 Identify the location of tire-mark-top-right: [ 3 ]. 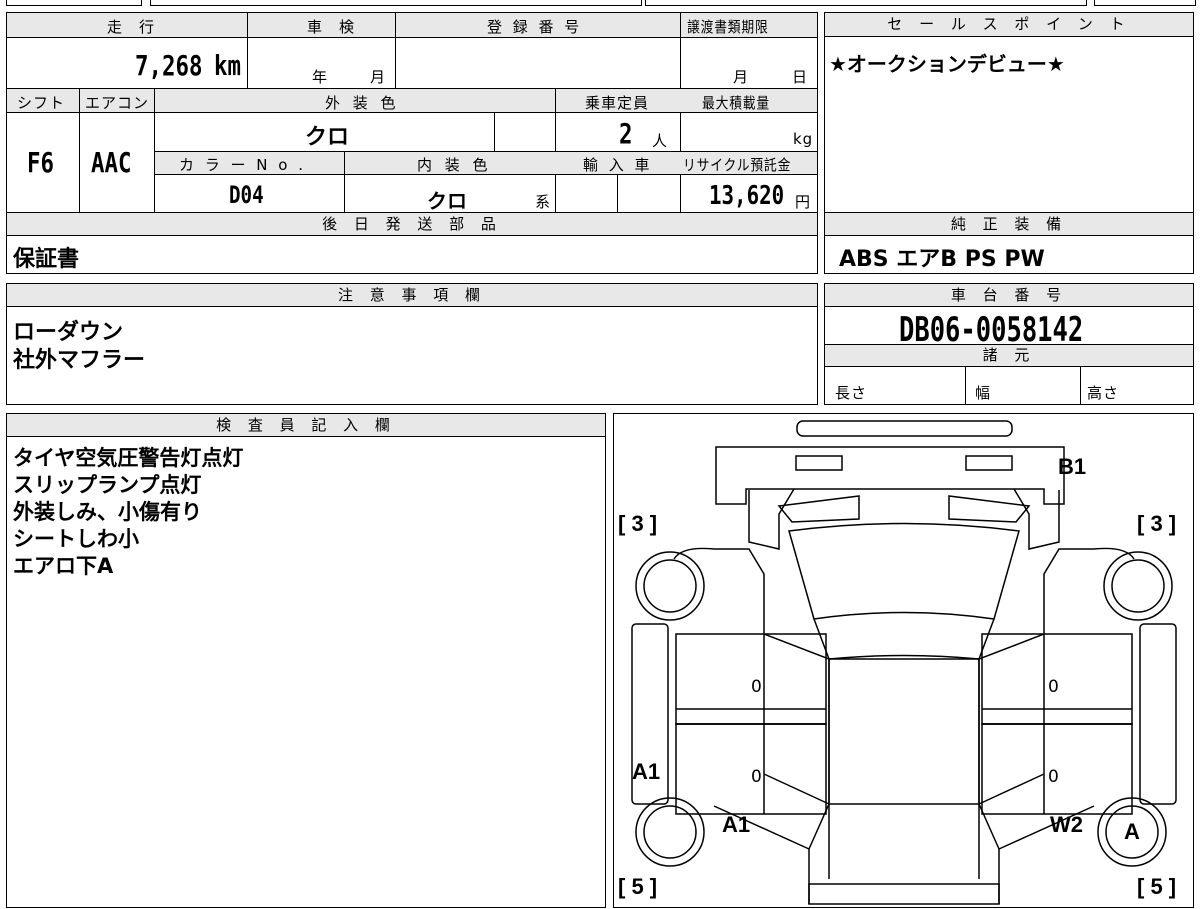
(1157, 523).